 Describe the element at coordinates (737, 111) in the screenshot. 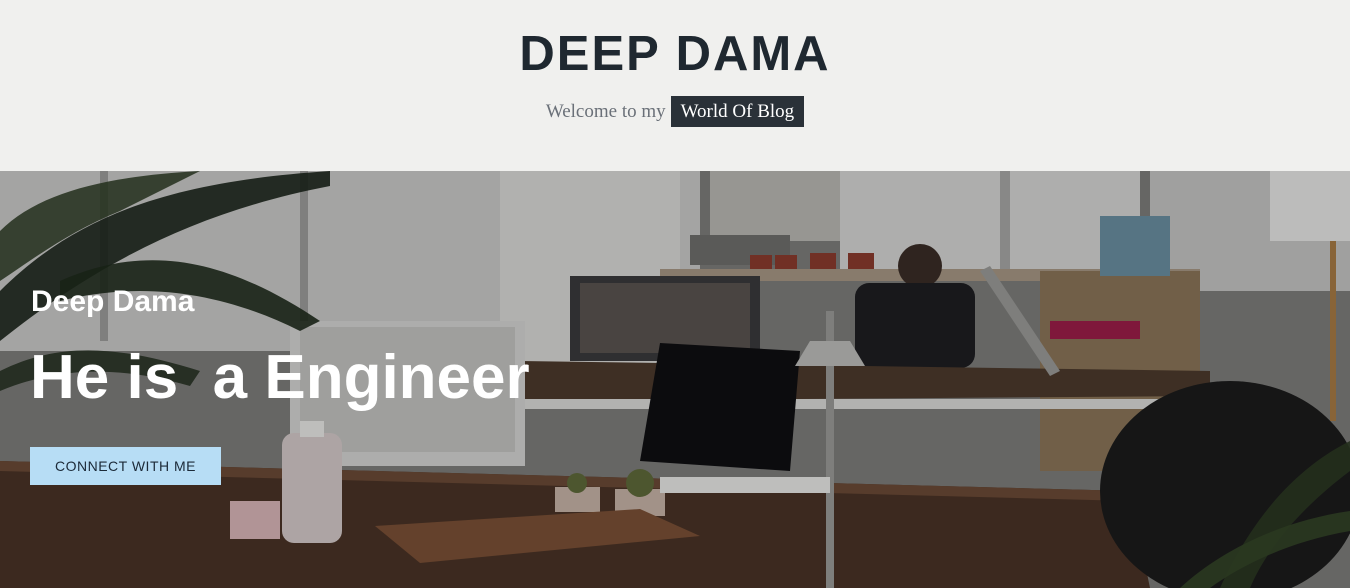

I see `tagline-highlight-badge: World Of Blog` at that location.